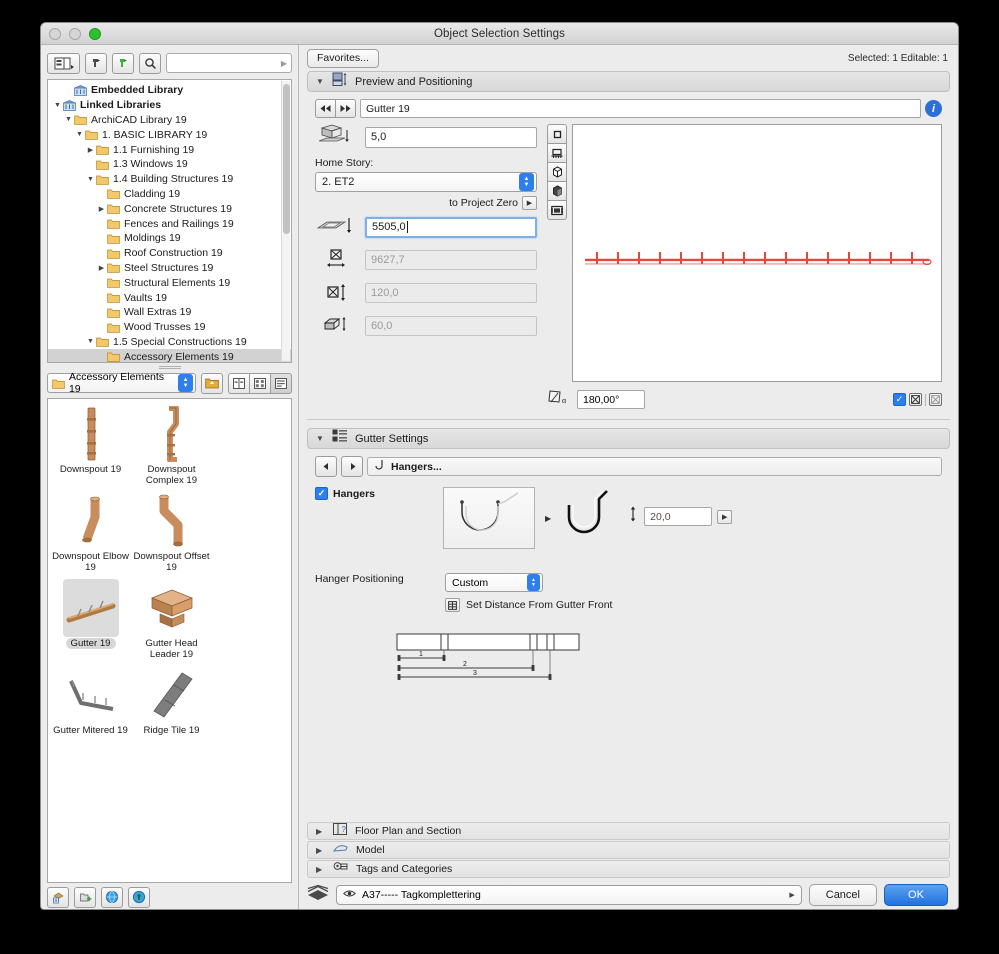 The height and width of the screenshot is (954, 999). What do you see at coordinates (169, 149) in the screenshot?
I see `tree-item-1-1-furnishing-19: ▶ 1.1 Furnishing 19` at bounding box center [169, 149].